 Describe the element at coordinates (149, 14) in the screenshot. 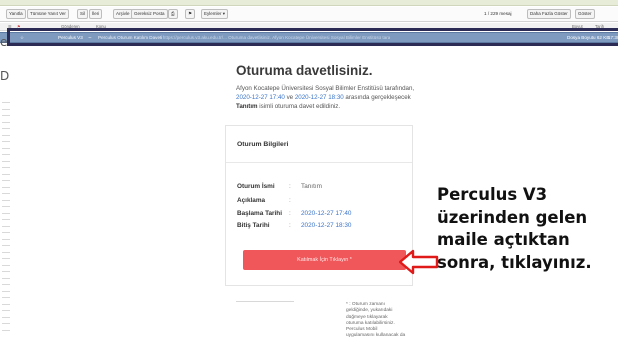

I see `junk-button: Gereksiz Posta` at that location.